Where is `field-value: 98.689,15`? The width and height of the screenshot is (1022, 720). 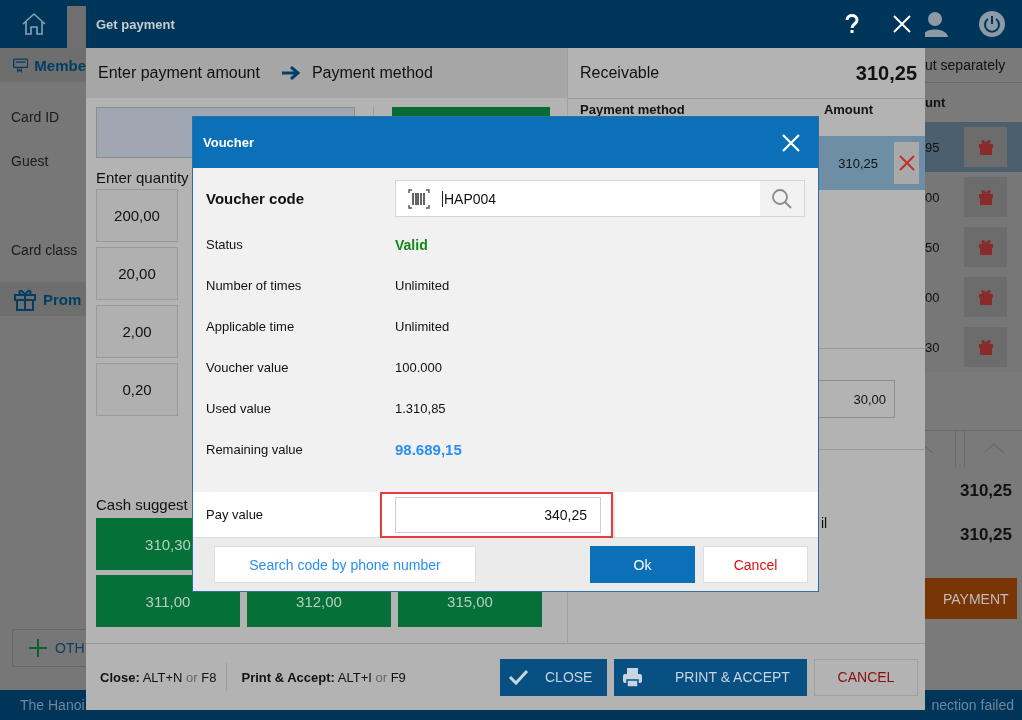
field-value: 98.689,15 is located at coordinates (428, 449).